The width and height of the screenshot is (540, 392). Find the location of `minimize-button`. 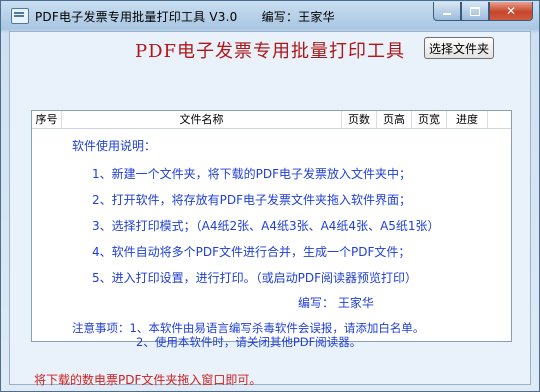

minimize-button is located at coordinates (447, 11).